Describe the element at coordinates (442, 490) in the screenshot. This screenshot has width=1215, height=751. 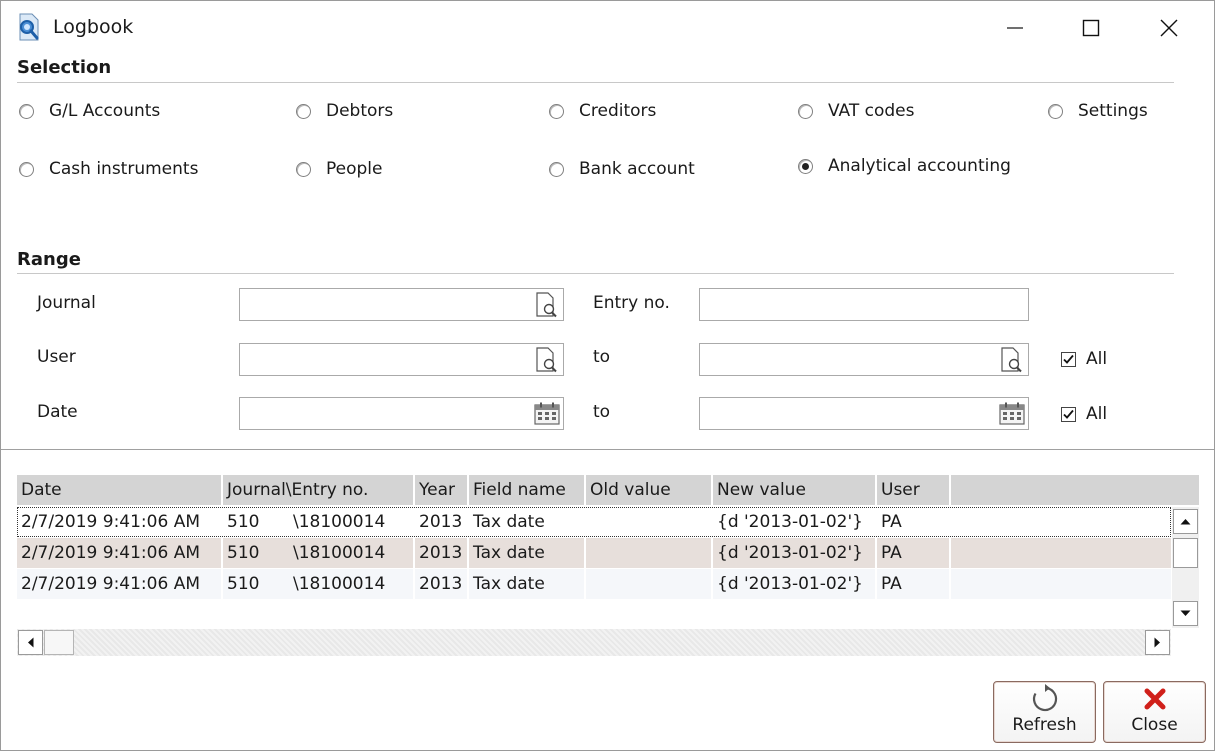
I see `column-header-year: Year` at that location.